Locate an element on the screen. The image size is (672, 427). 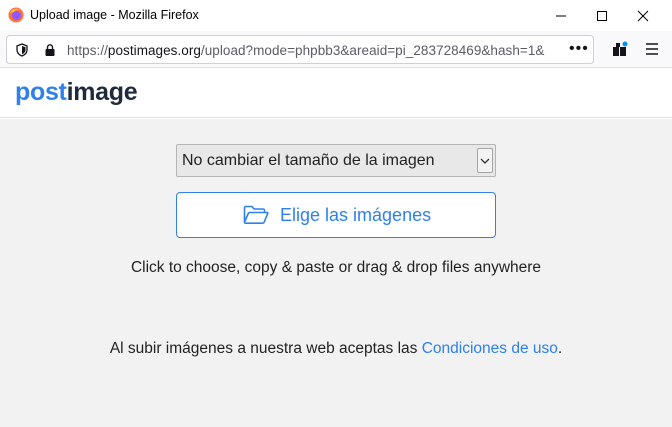
site-header: postimage is located at coordinates (336, 93).